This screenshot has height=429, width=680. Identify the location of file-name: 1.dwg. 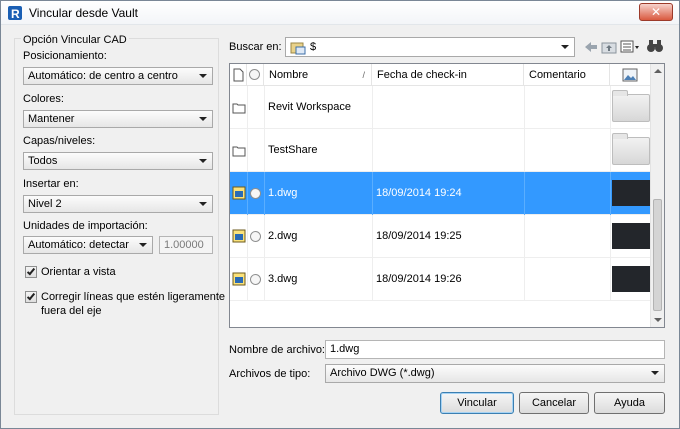
(283, 193).